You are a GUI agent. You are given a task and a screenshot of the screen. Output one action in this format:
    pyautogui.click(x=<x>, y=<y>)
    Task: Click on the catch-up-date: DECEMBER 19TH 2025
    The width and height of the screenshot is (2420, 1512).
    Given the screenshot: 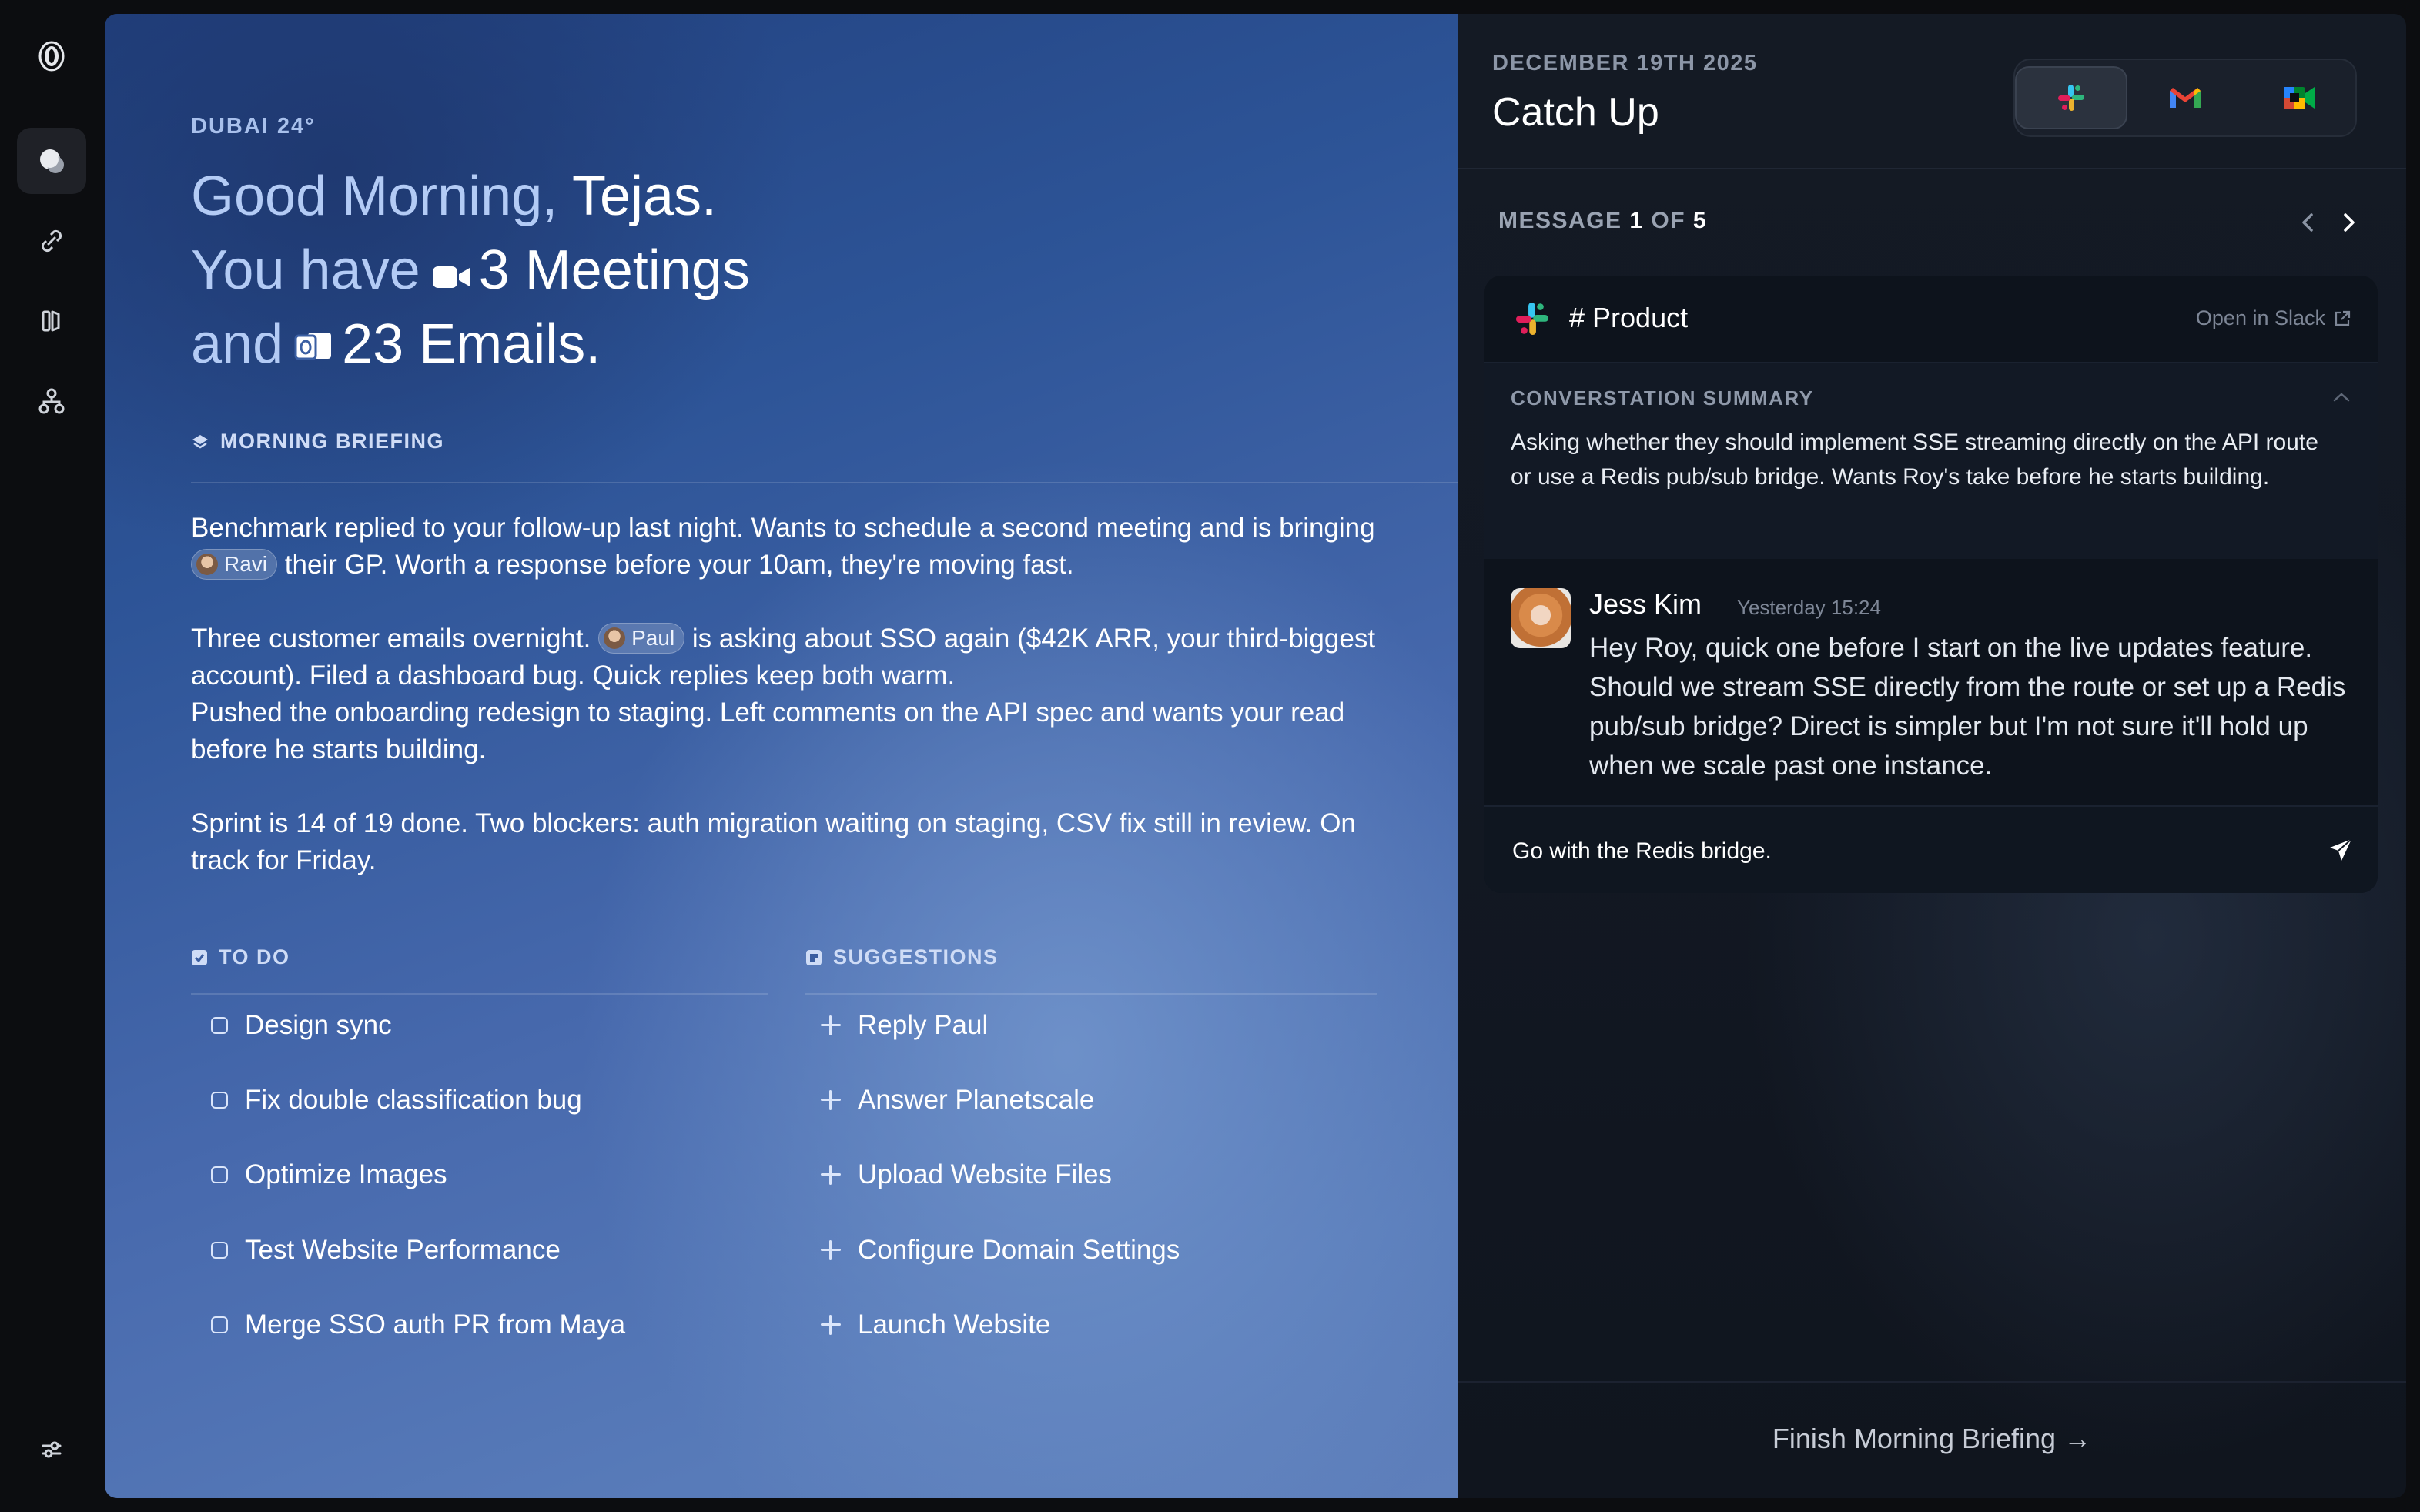 What is the action you would take?
    pyautogui.click(x=1625, y=63)
    